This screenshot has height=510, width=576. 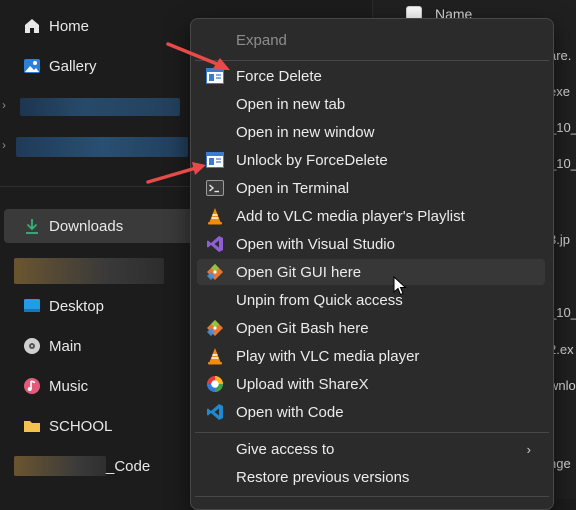 I want to click on menu-item-unlock-forcedelete: Unlock by ForceDelete, so click(x=371, y=160).